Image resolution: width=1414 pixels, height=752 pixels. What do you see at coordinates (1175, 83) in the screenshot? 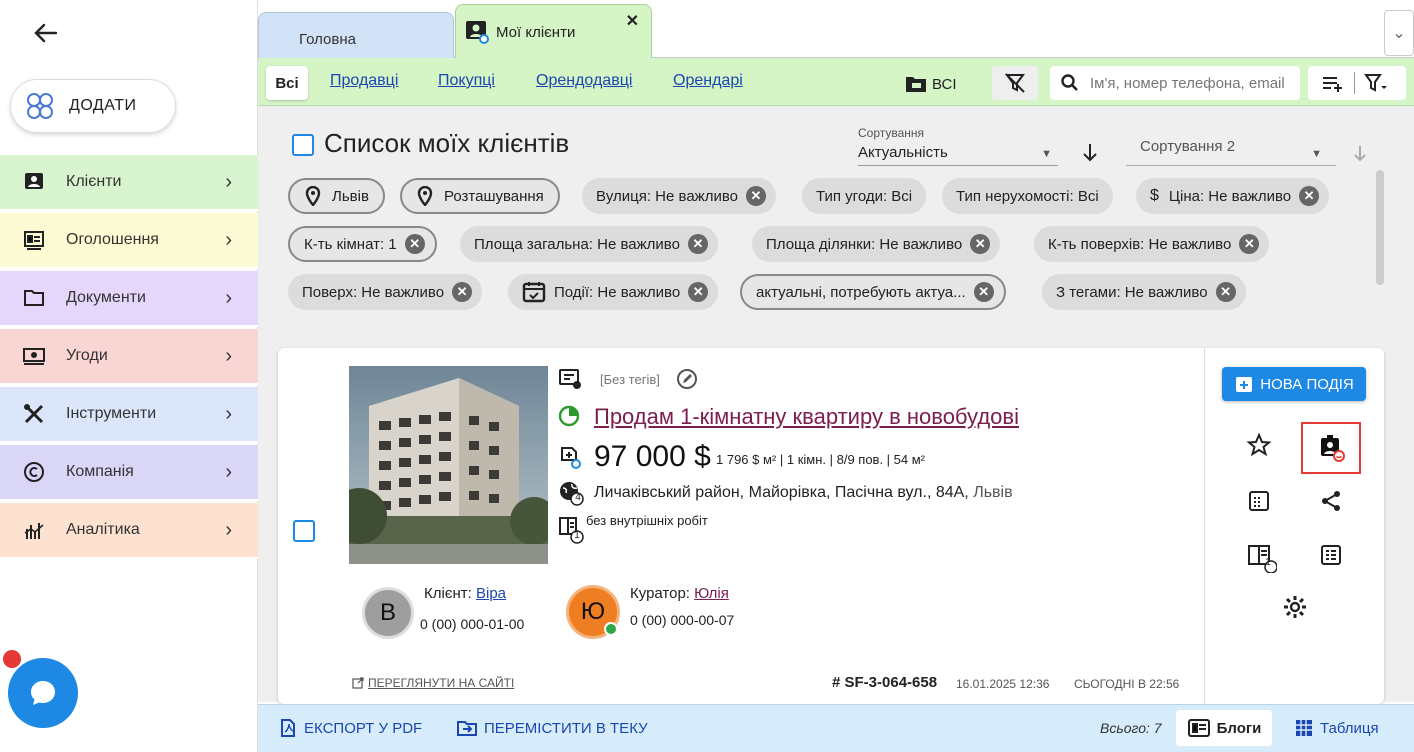
I see `search-input: Ім'я, номер телефона, email` at bounding box center [1175, 83].